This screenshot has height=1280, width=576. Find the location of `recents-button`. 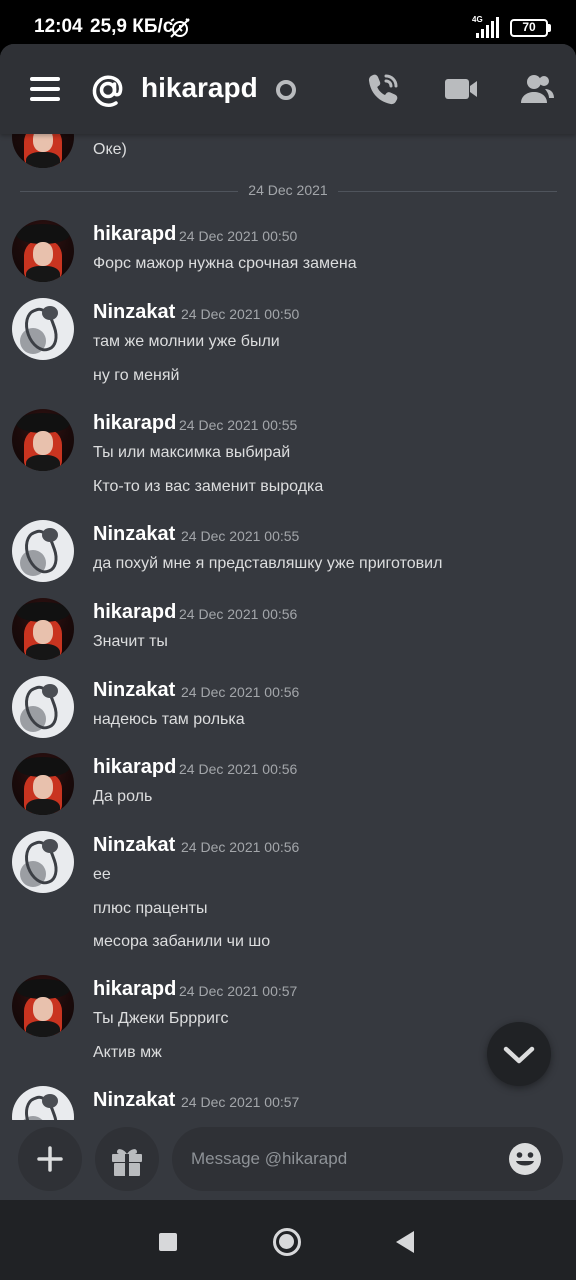

recents-button is located at coordinates (168, 1242).